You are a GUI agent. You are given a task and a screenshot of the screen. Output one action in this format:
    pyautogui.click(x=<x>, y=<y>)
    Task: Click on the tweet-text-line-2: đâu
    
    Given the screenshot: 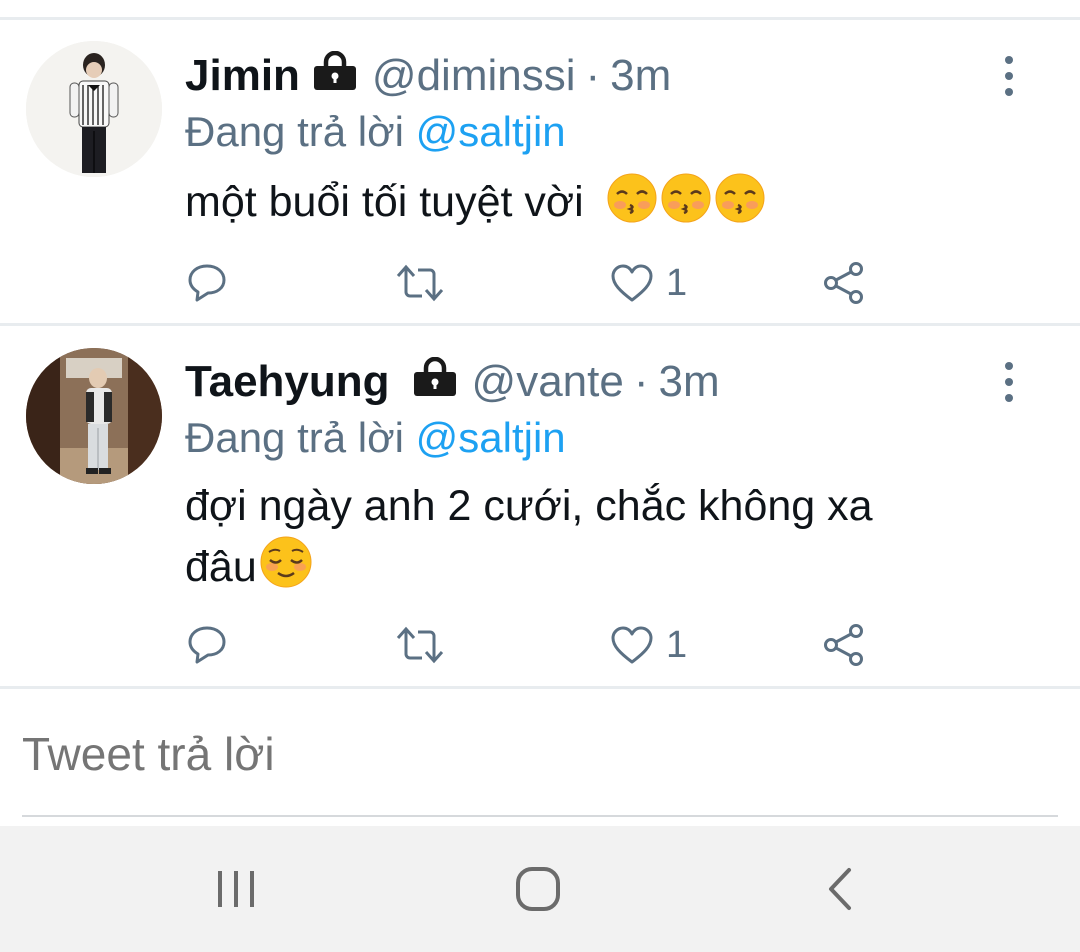 What is the action you would take?
    pyautogui.click(x=221, y=567)
    